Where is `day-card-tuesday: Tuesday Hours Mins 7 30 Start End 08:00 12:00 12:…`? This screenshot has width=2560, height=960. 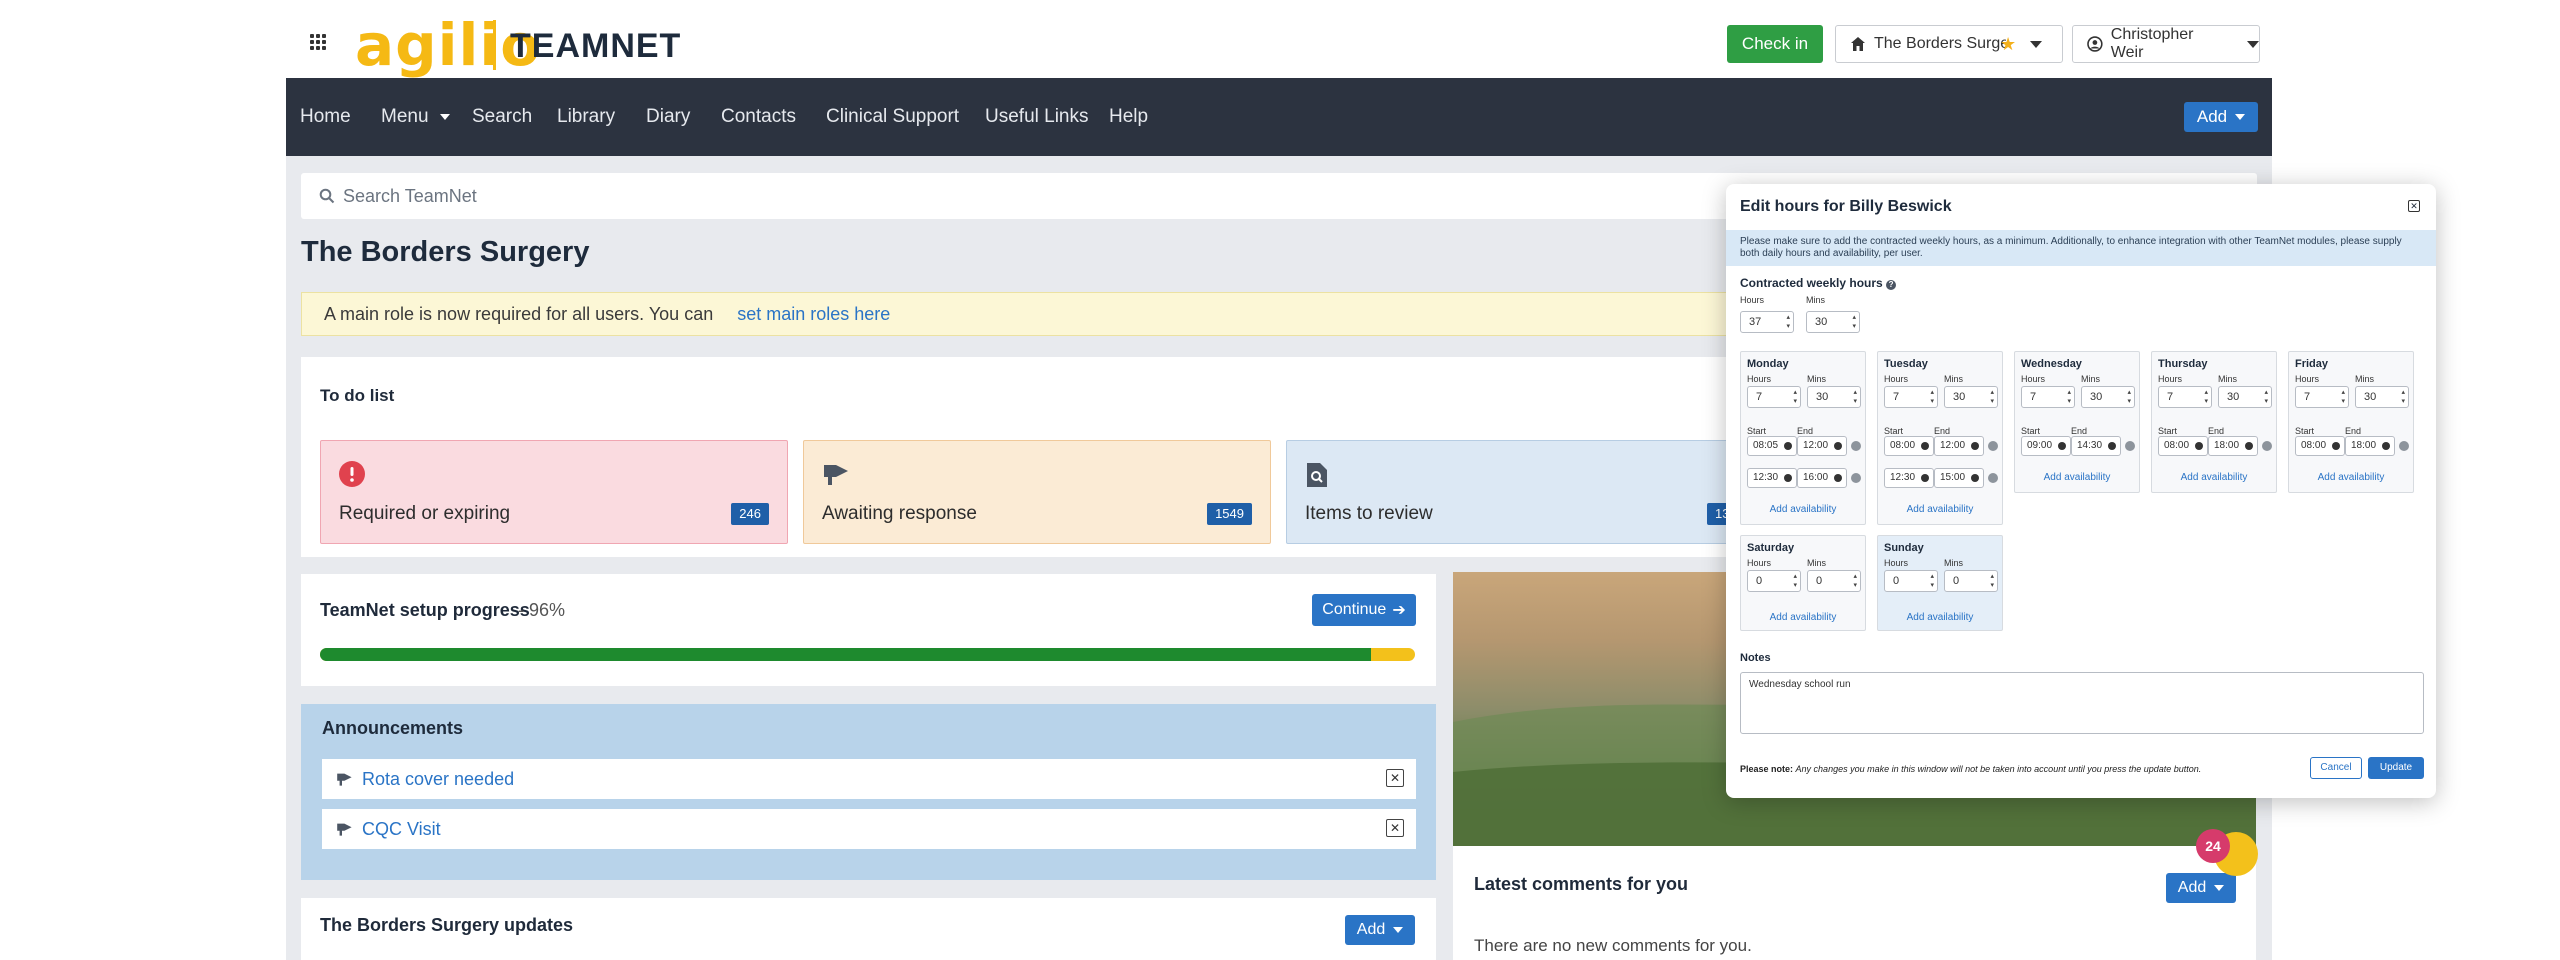 day-card-tuesday: Tuesday Hours Mins 7 30 Start End 08:00 12:00 12:… is located at coordinates (1940, 438).